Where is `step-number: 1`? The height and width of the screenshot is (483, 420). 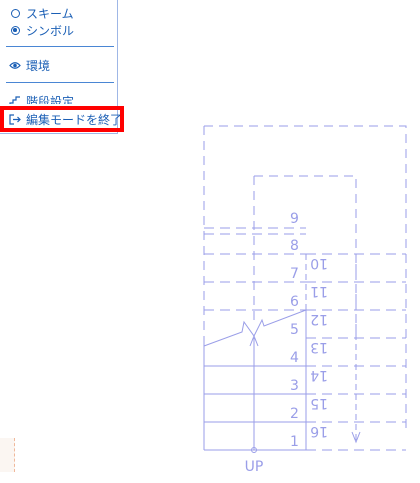 step-number: 1 is located at coordinates (294, 442).